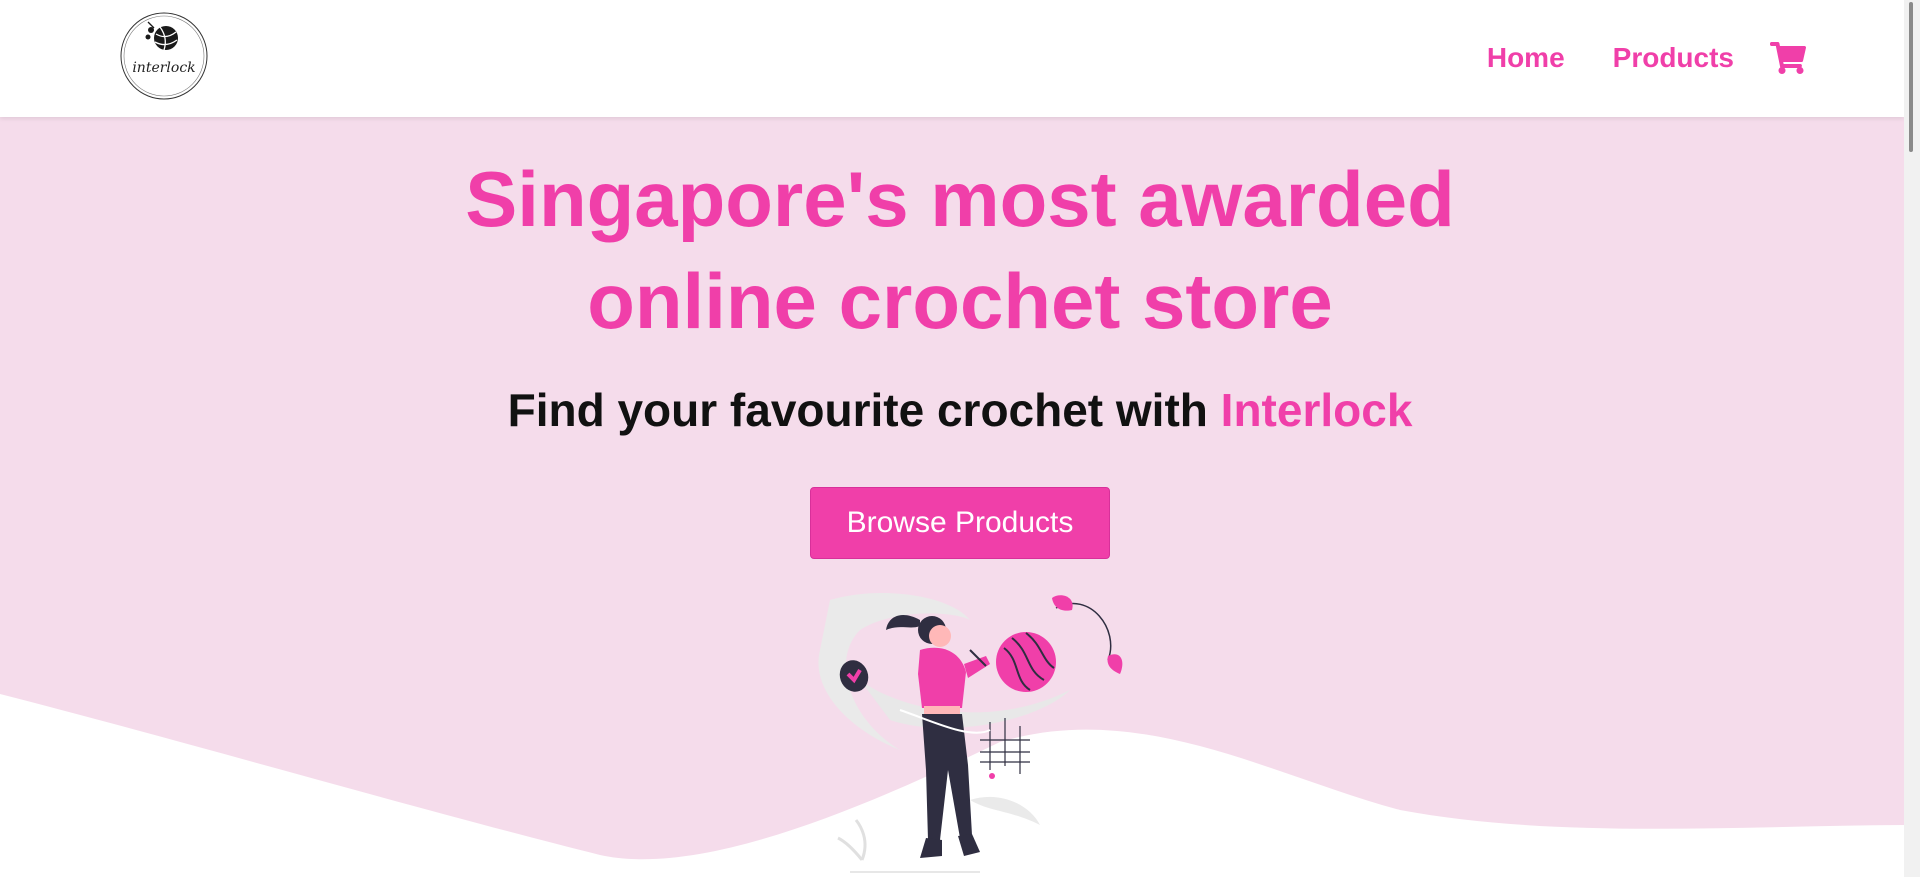 Image resolution: width=1920 pixels, height=877 pixels. What do you see at coordinates (960, 301) in the screenshot?
I see `hero-title-line-2: online crochet store` at bounding box center [960, 301].